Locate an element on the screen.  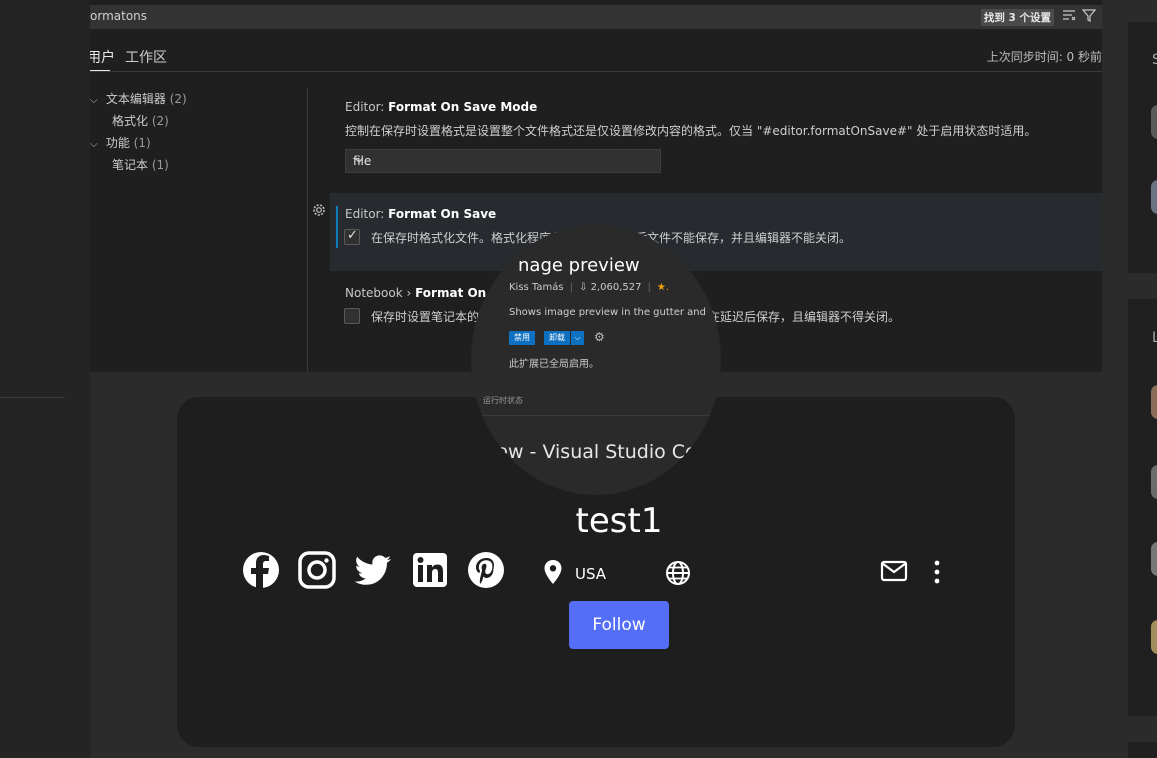
chevron-down-icon is located at coordinates (502, 161).